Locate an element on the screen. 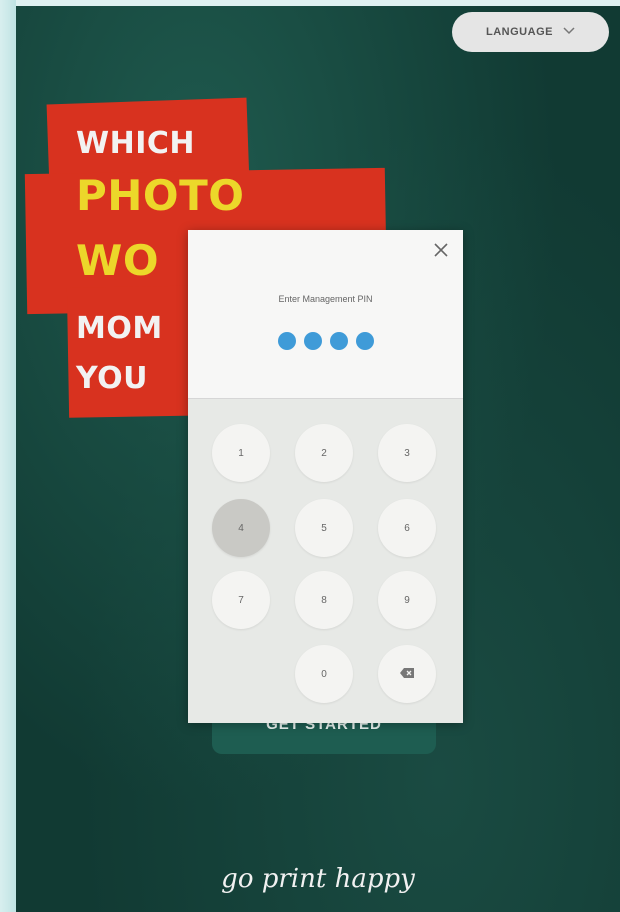 Image resolution: width=620 pixels, height=912 pixels. key-4: 4 is located at coordinates (241, 528).